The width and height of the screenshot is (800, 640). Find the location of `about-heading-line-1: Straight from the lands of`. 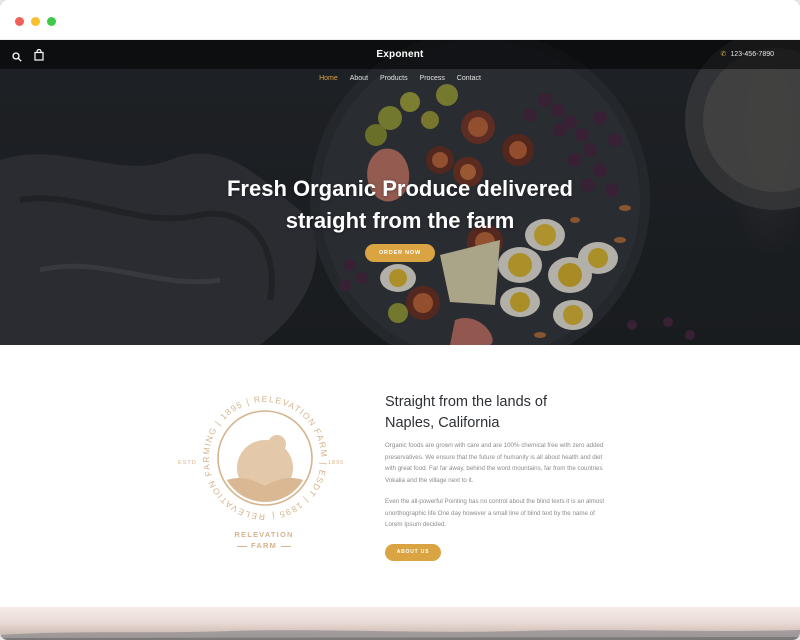

about-heading-line-1: Straight from the lands of is located at coordinates (466, 402).